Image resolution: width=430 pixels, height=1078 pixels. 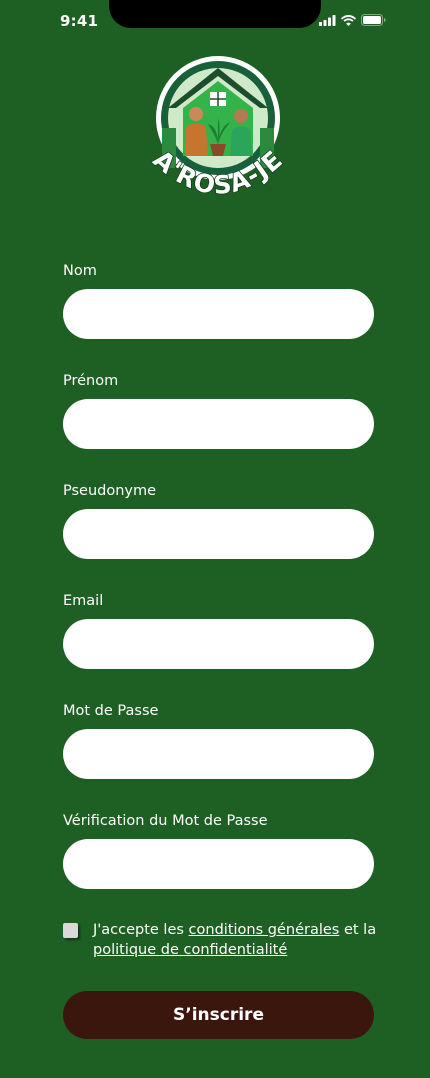 What do you see at coordinates (373, 20) in the screenshot?
I see `battery-icon` at bounding box center [373, 20].